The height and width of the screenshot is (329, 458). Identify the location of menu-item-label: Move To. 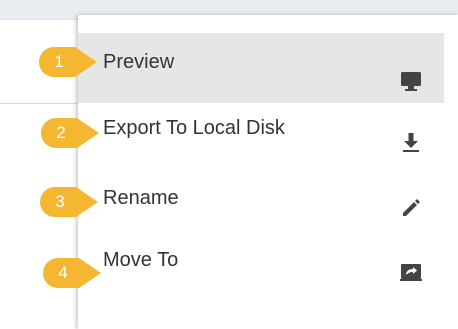
(141, 259).